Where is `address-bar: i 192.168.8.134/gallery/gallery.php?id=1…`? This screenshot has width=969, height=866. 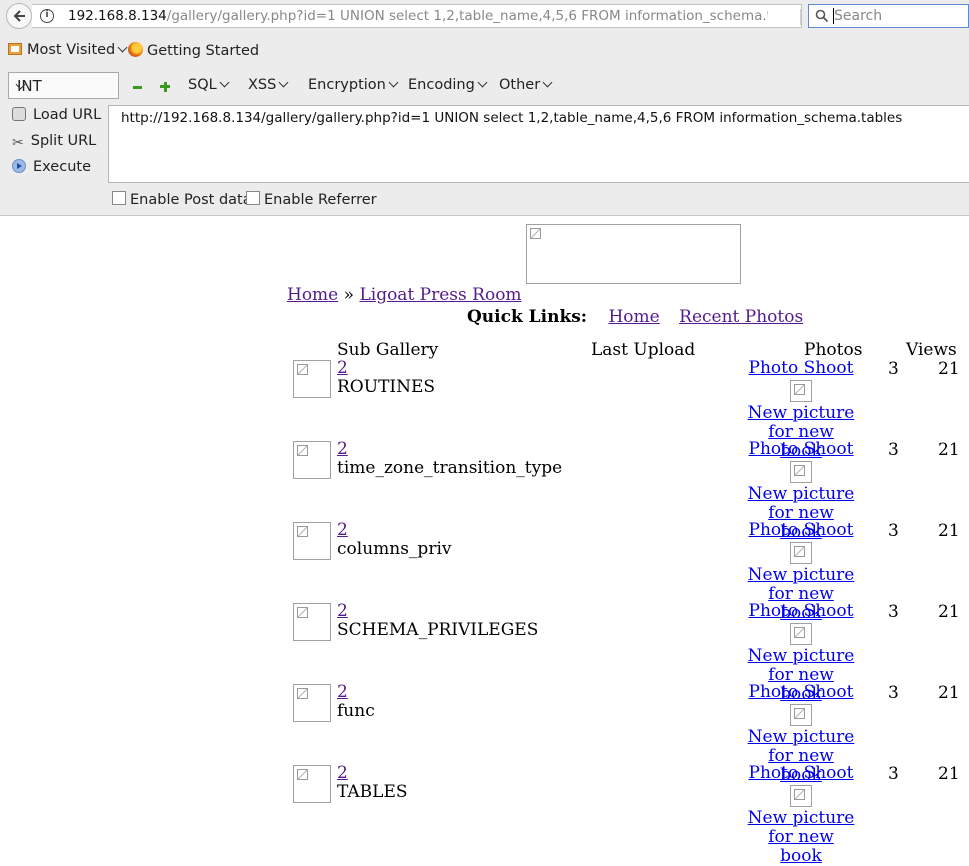
address-bar: i 192.168.8.134/gallery/gallery.php?id=1… is located at coordinates (426, 16).